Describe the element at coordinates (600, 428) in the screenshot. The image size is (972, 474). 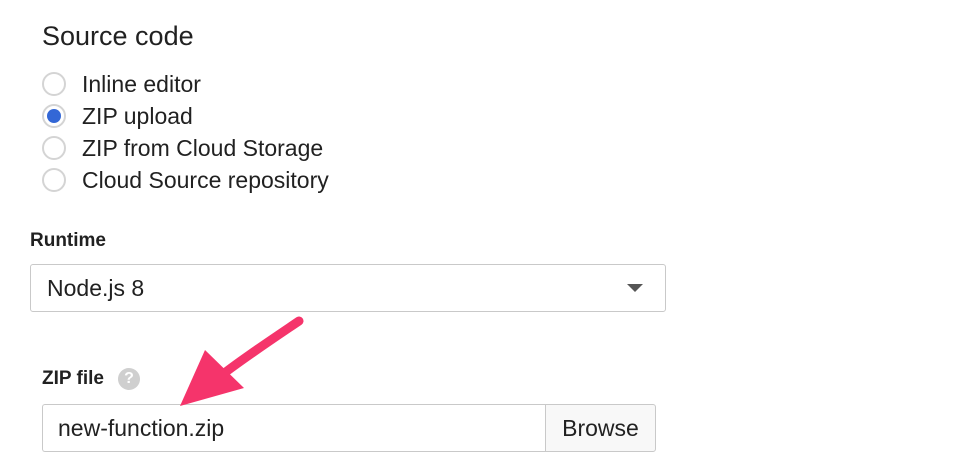
I see `browse-button: Browse` at that location.